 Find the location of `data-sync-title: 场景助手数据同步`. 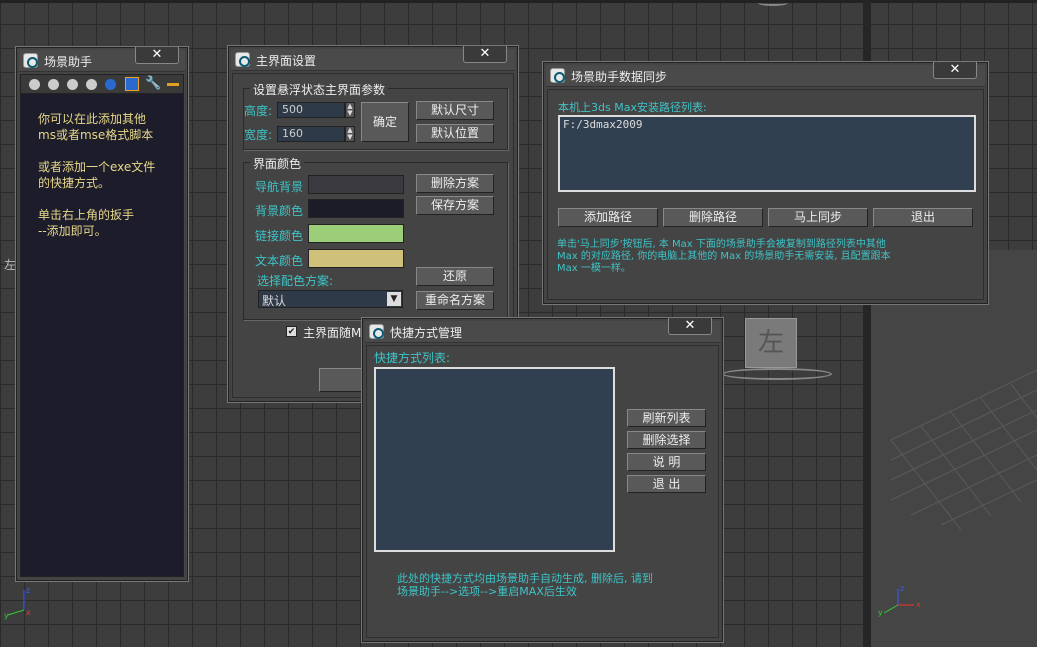

data-sync-title: 场景助手数据同步 is located at coordinates (619, 77).